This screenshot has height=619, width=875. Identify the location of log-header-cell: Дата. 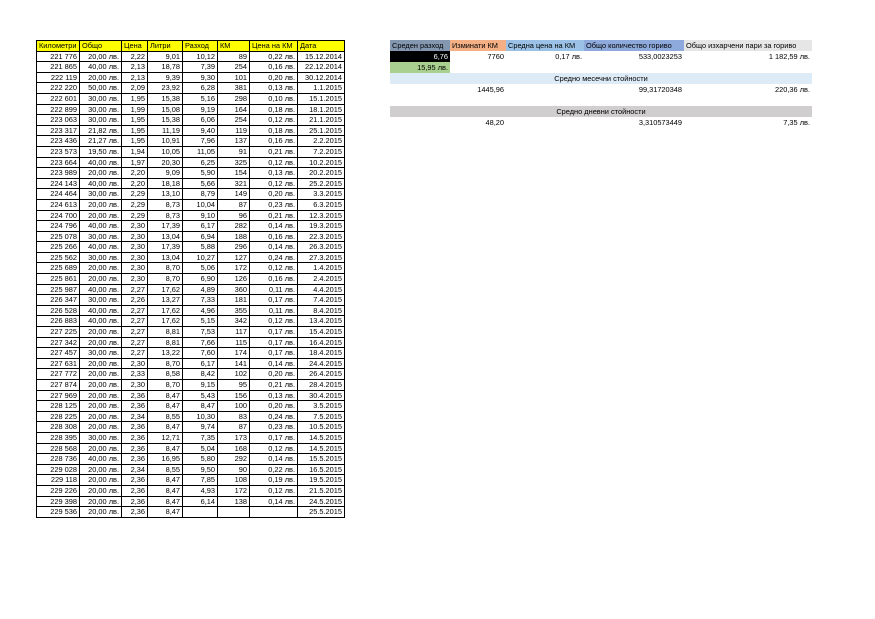
(321, 46).